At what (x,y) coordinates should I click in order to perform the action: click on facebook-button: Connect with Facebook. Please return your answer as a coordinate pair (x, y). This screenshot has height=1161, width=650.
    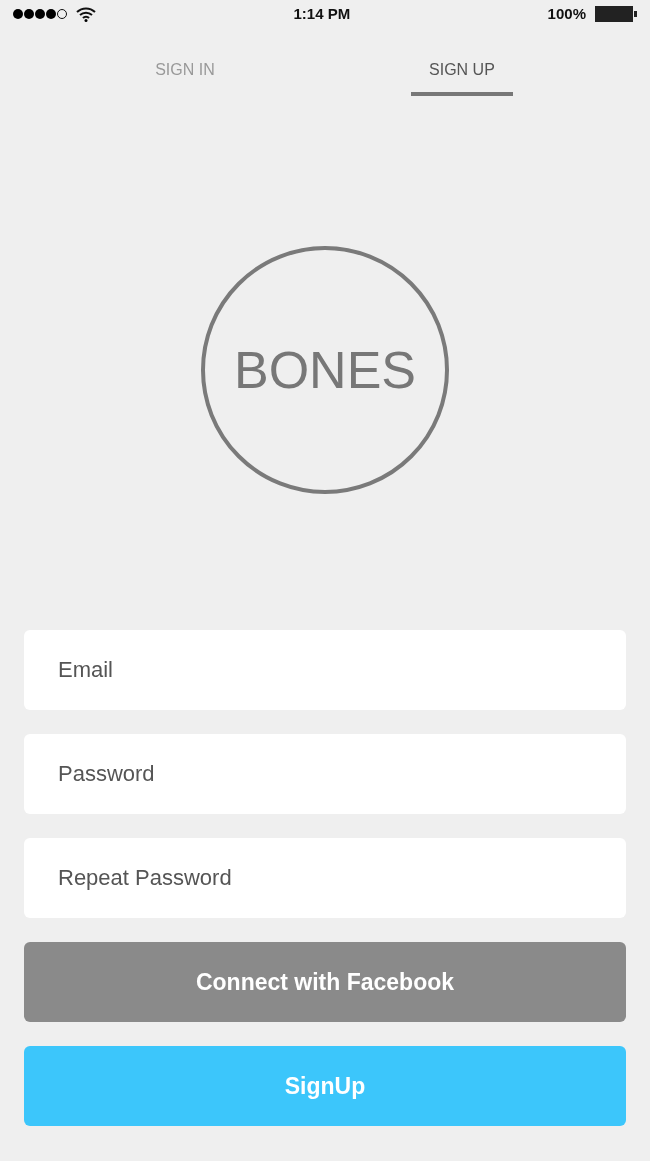
    Looking at the image, I should click on (325, 982).